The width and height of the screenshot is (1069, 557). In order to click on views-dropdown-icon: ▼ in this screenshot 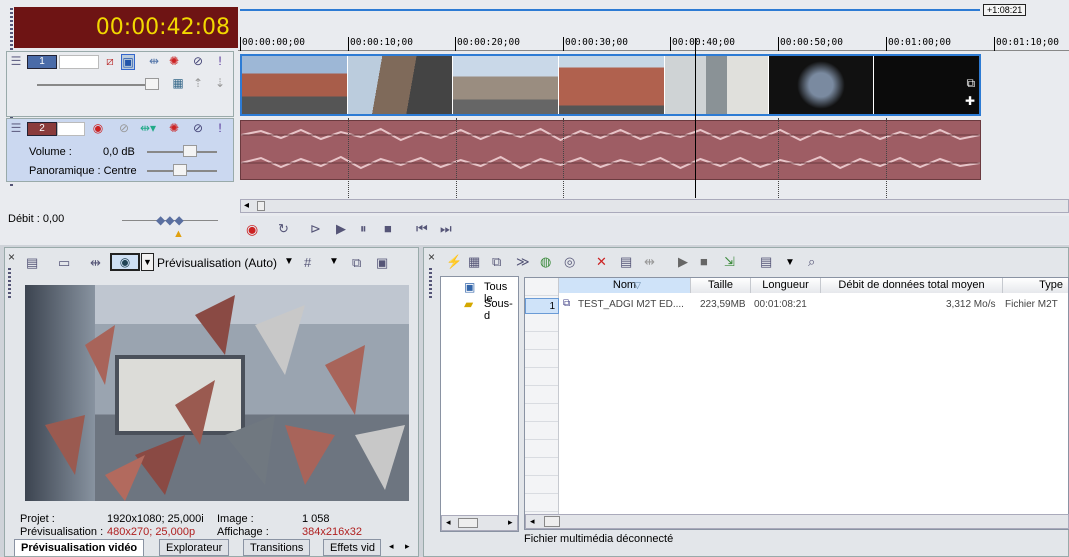, I will do `click(790, 262)`.